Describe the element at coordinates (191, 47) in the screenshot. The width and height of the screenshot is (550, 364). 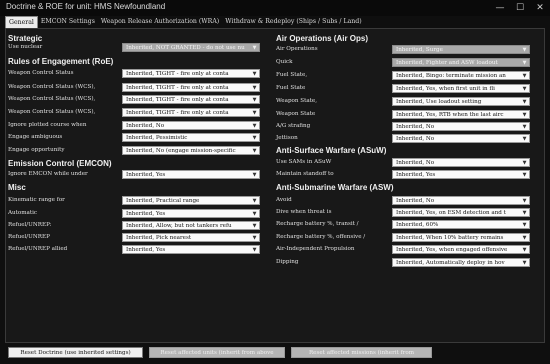
I see `select-use-nuclear: Inherited, NOT GRANTED - do not use nu ▼` at that location.